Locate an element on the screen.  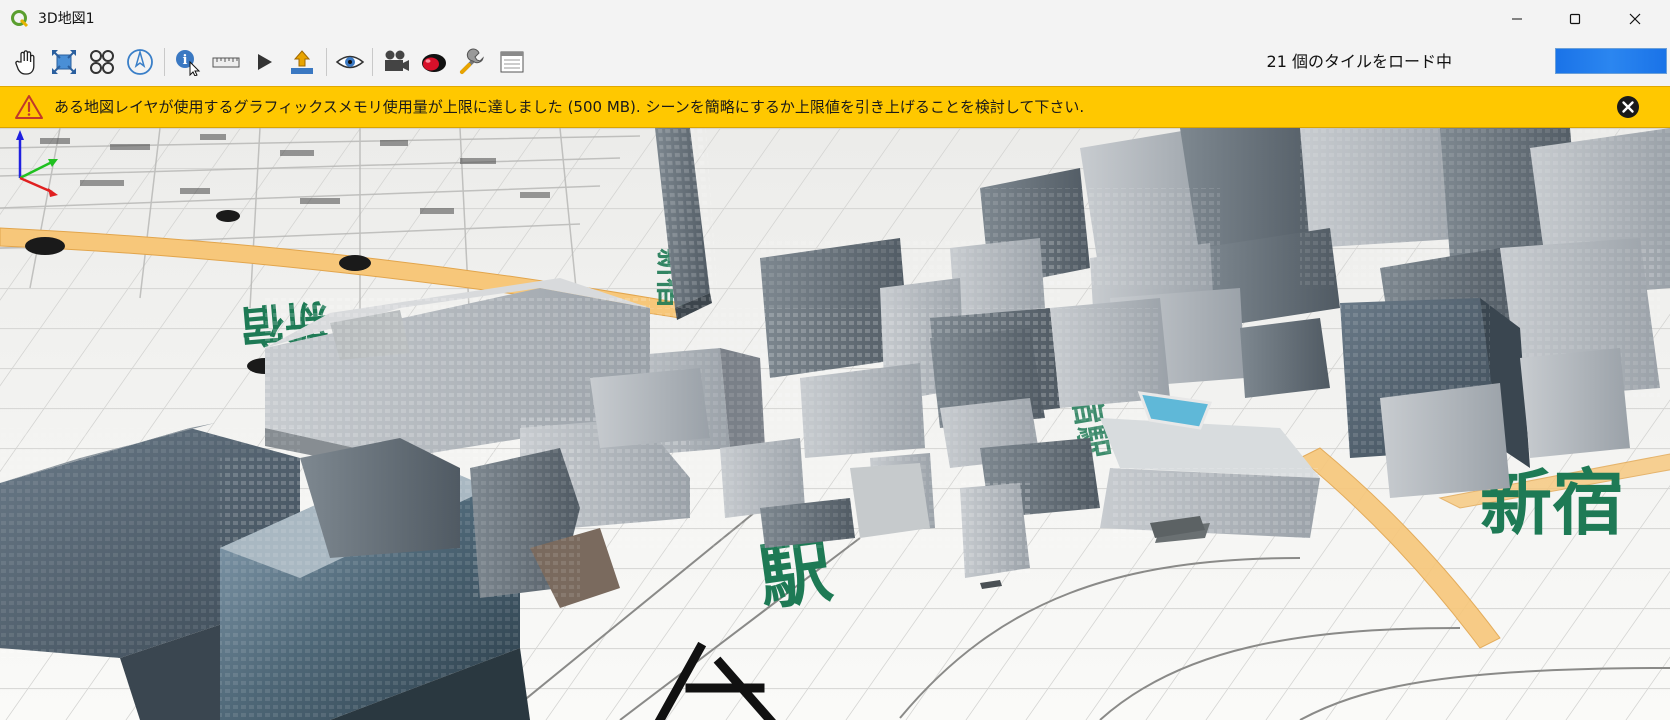
progress-fill is located at coordinates (1611, 61).